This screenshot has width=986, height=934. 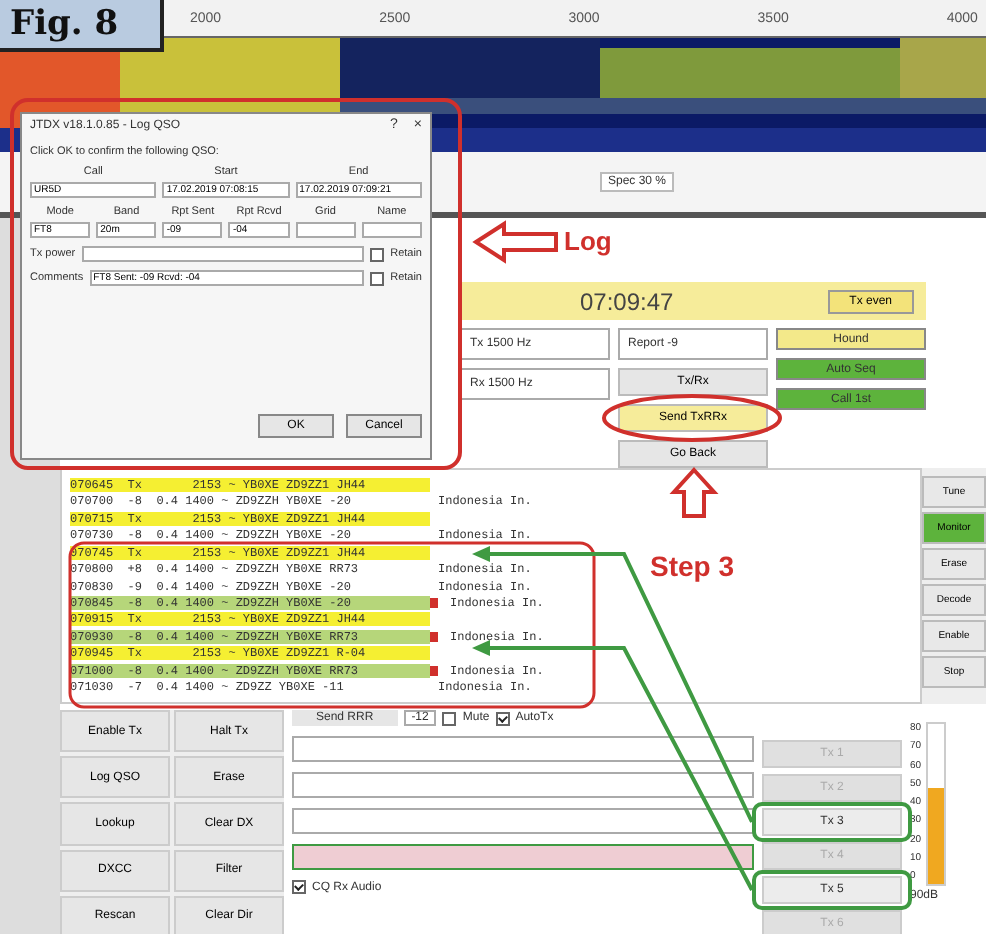 I want to click on annotation-label: Step 3, so click(x=692, y=566).